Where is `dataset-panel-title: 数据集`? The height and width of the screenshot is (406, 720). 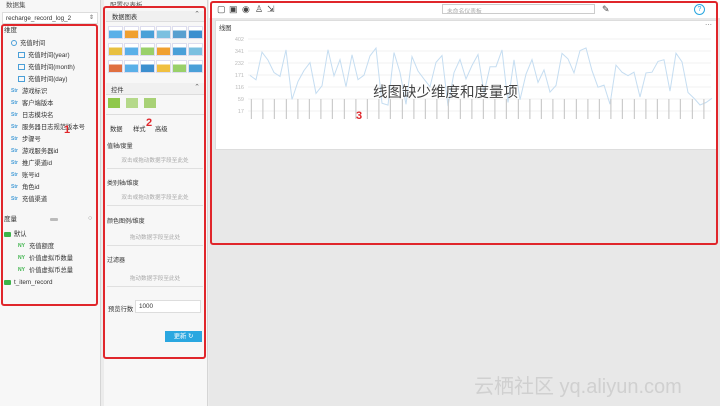
dataset-panel-title: 数据集 is located at coordinates (16, 5).